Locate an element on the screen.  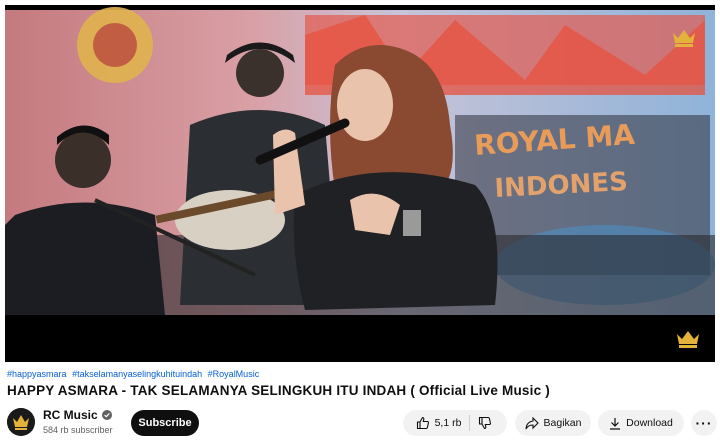
download-label: Download is located at coordinates (649, 423).